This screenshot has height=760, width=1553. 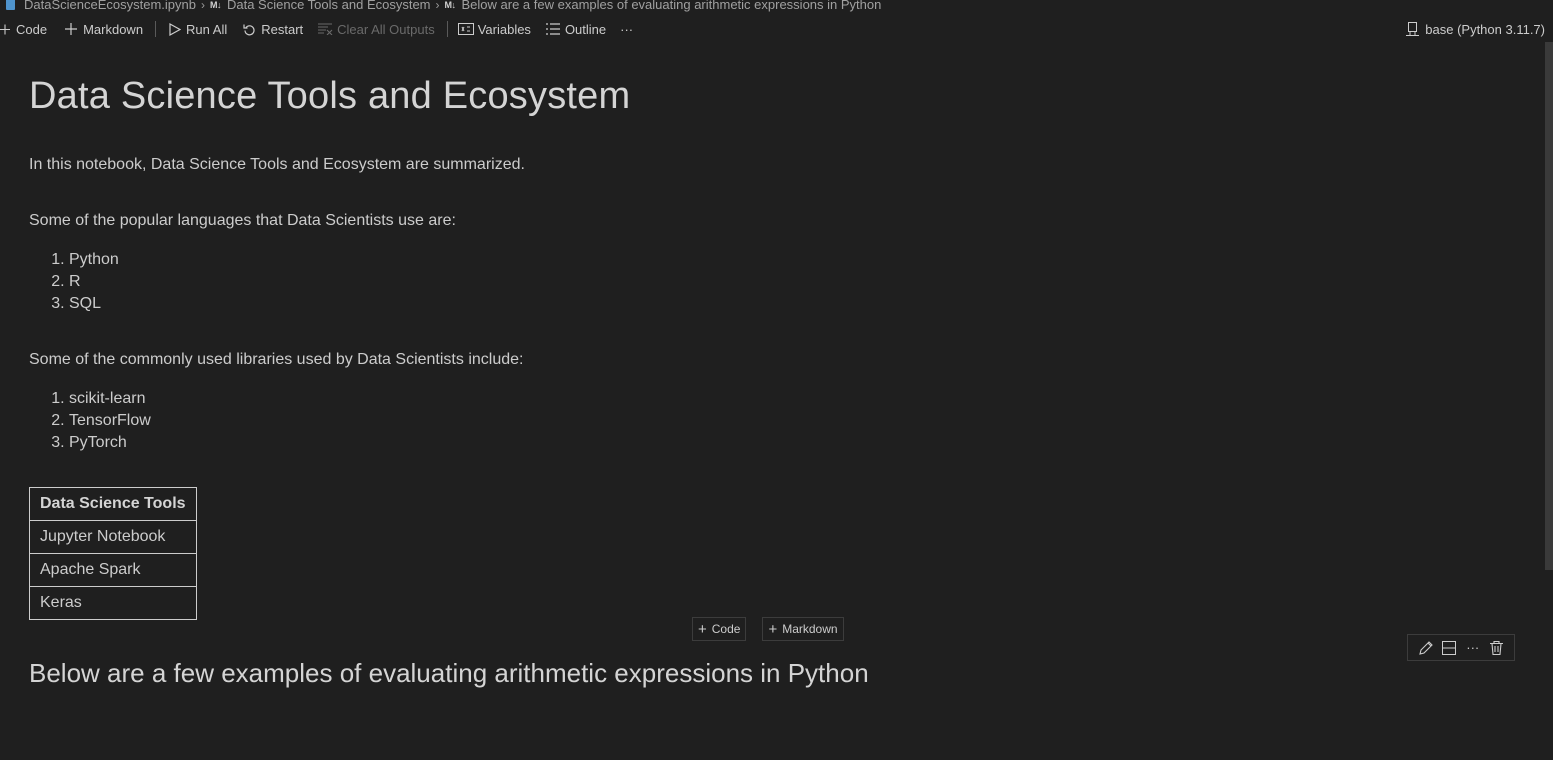 I want to click on run-all-button: Run All, so click(x=200, y=29).